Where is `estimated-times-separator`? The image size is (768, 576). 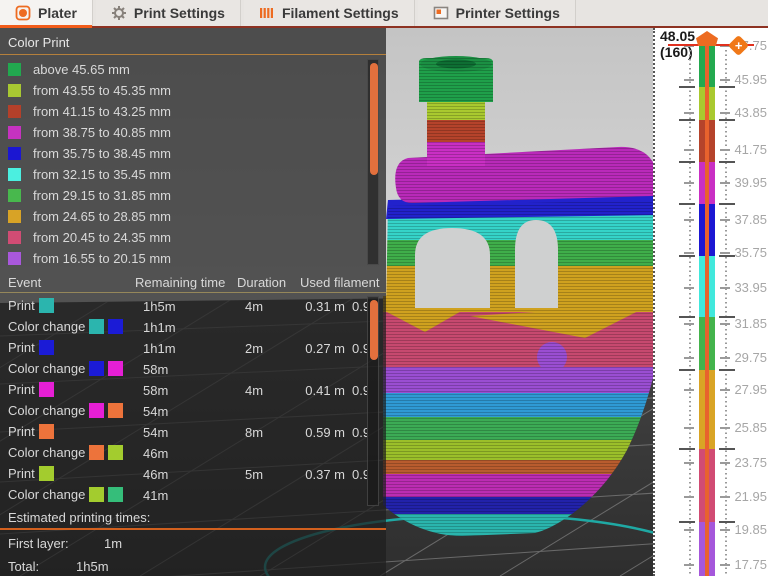 estimated-times-separator is located at coordinates (193, 529).